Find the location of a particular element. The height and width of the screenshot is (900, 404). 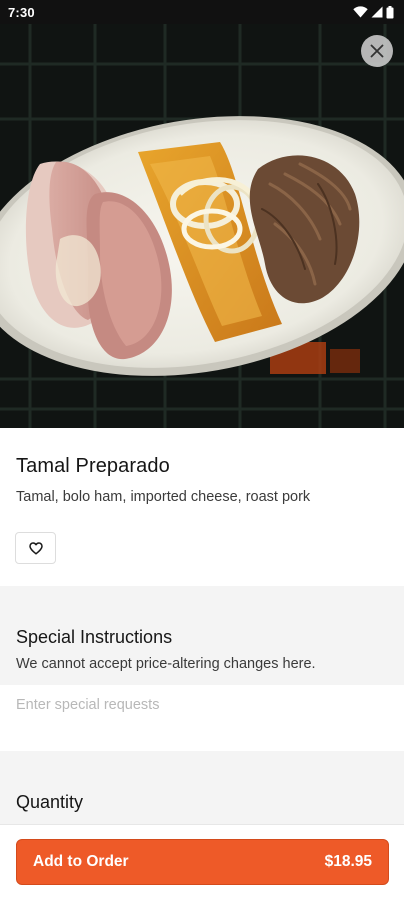

close-icon is located at coordinates (377, 51).